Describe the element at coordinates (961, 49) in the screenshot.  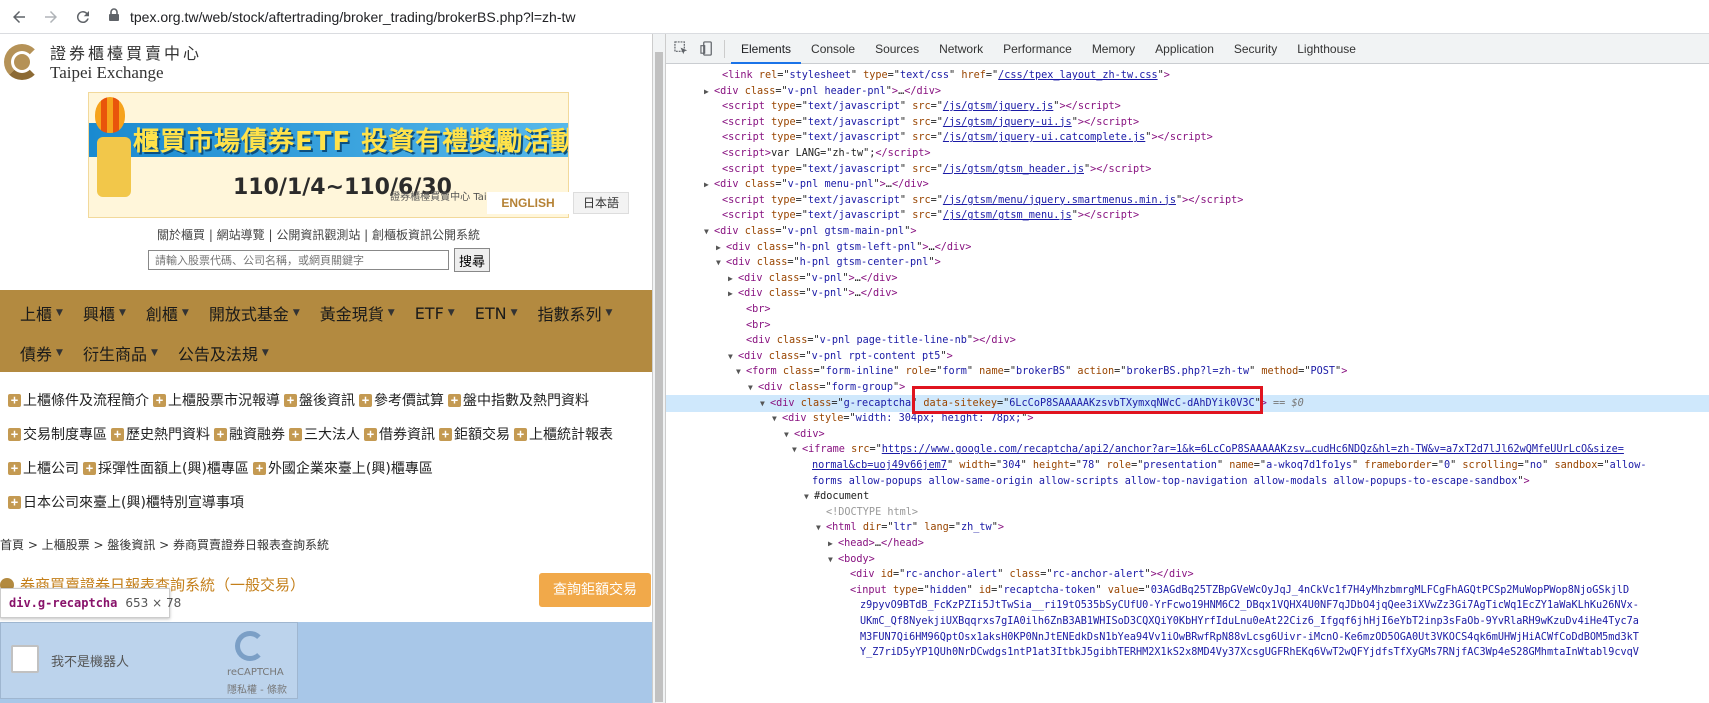
I see `devtools-tab: Network` at that location.